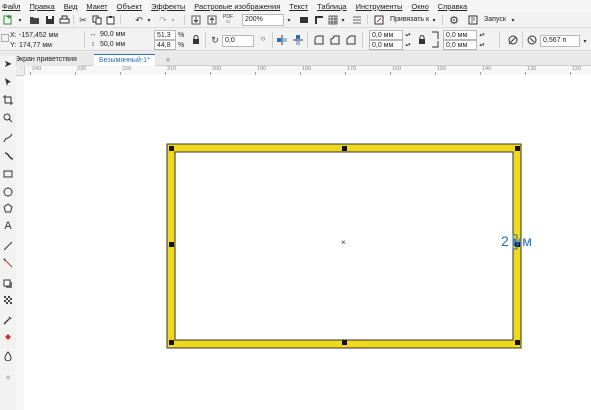 The height and width of the screenshot is (410, 591). What do you see at coordinates (8, 226) in the screenshot?
I see `text-tool-icon: A` at bounding box center [8, 226].